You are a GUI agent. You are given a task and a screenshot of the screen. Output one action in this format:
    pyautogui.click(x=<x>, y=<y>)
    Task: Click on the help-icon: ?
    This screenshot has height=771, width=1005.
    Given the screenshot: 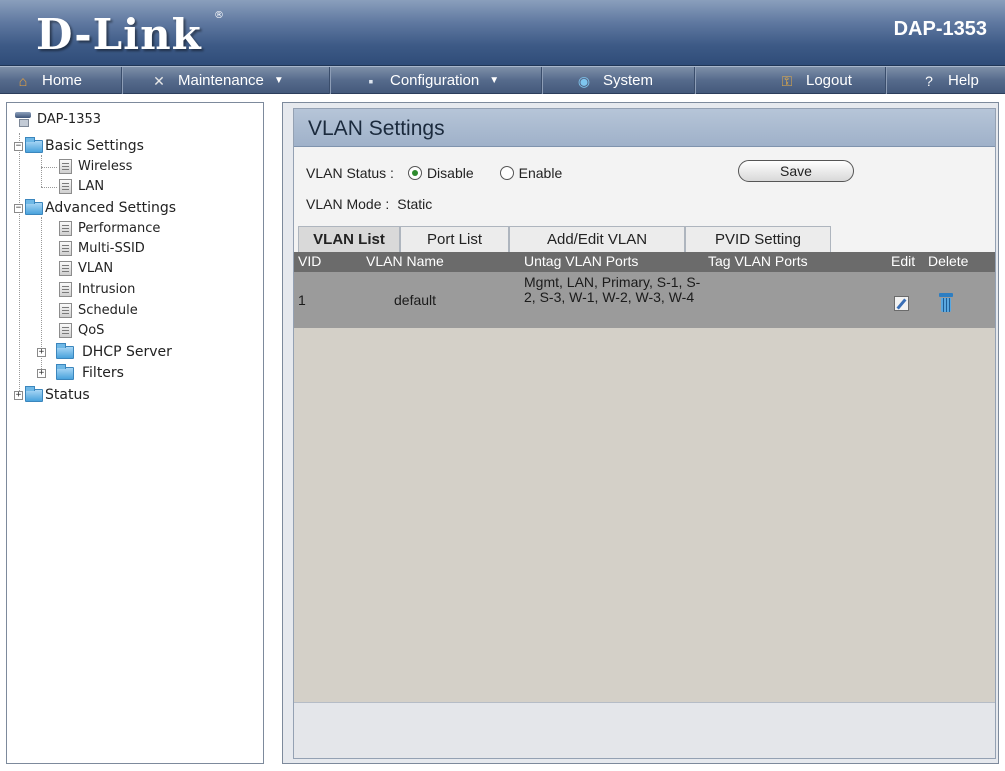 What is the action you would take?
    pyautogui.click(x=929, y=80)
    